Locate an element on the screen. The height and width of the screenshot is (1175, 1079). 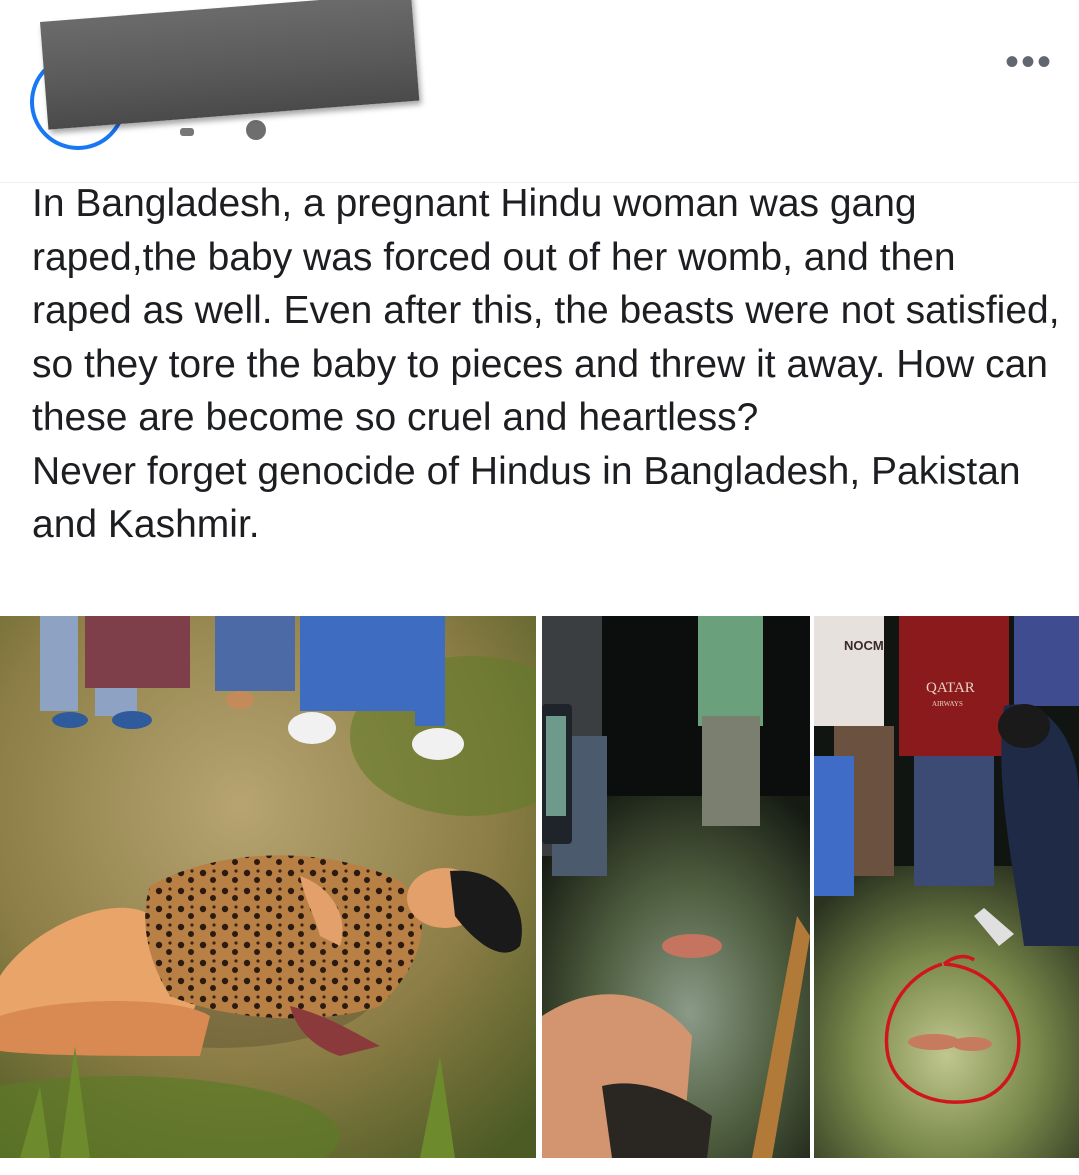
photo-night-2: NOCM QATAR AIRWAYS is located at coordinates (946, 887).